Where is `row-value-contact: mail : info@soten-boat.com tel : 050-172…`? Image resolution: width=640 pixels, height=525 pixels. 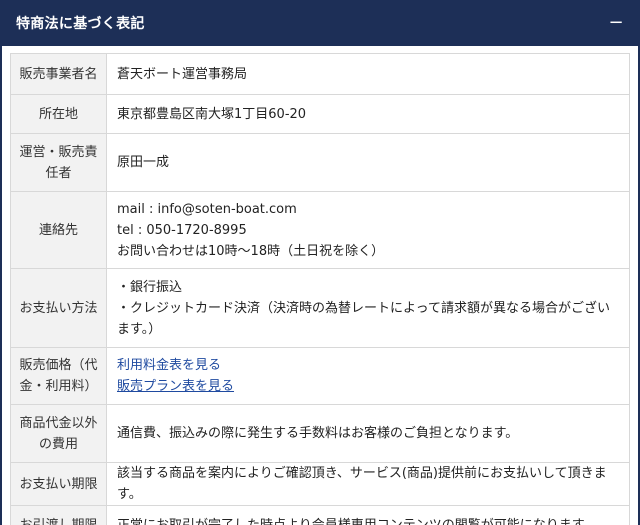 row-value-contact: mail : info@soten-boat.com tel : 050-172… is located at coordinates (368, 230).